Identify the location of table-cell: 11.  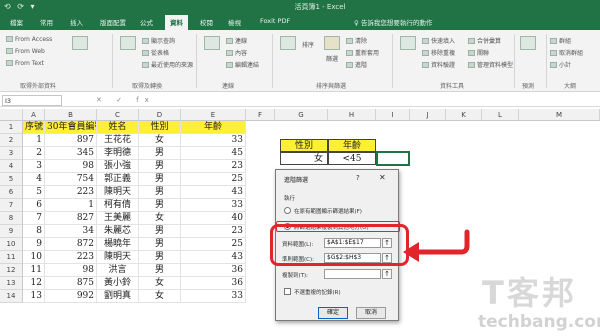
(34, 270).